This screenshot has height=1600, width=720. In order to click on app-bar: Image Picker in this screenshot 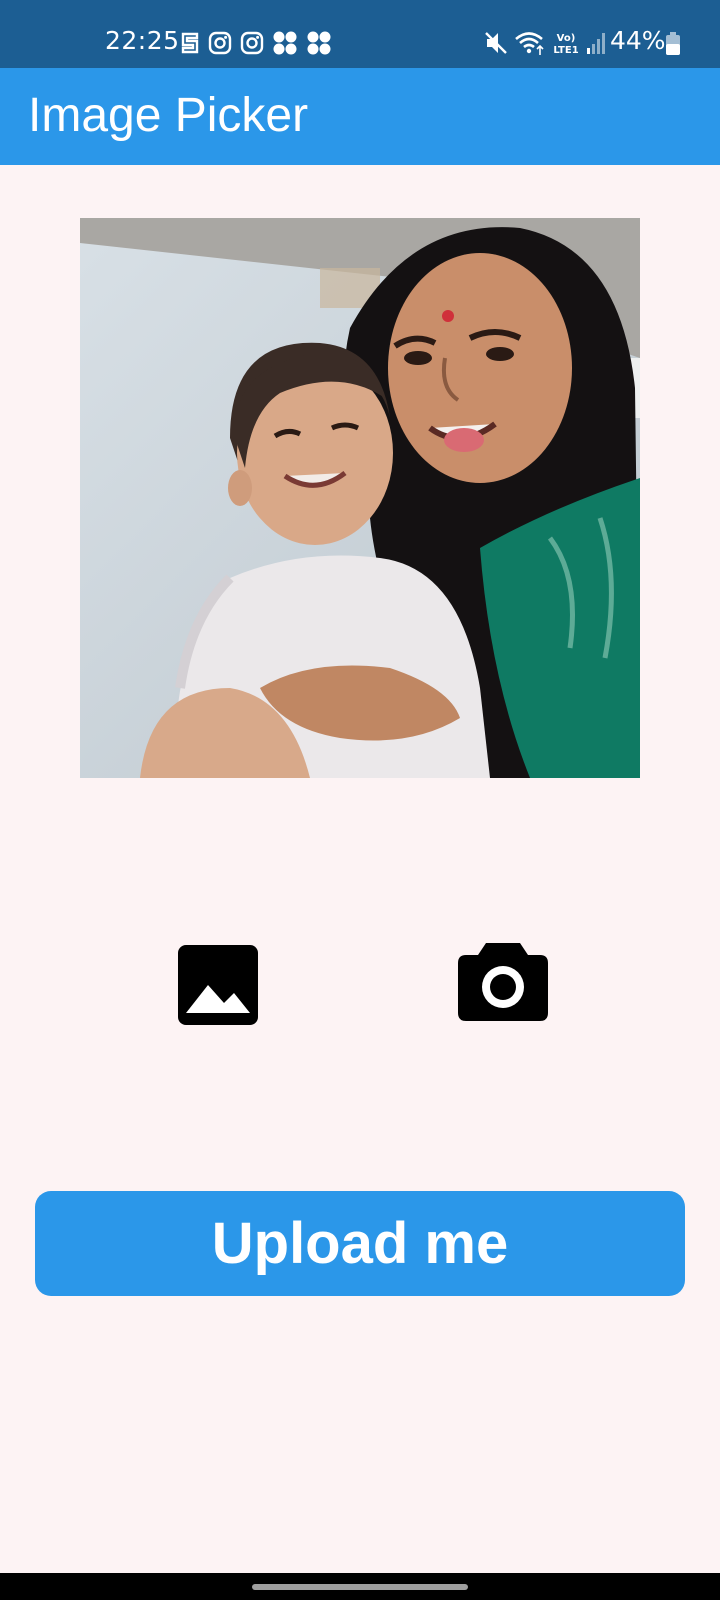, I will do `click(360, 116)`.